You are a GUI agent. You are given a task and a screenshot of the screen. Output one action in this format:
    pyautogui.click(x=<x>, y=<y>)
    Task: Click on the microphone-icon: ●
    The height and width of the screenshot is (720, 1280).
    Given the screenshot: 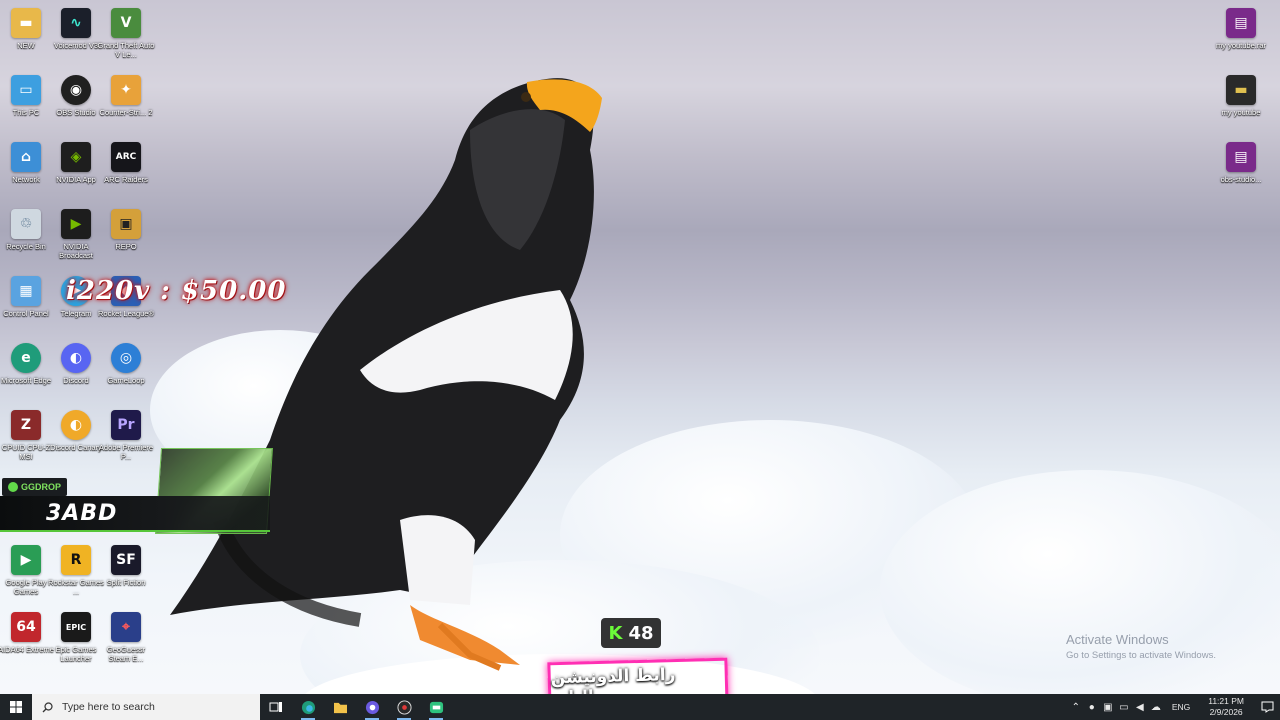 What is the action you would take?
    pyautogui.click(x=1091, y=707)
    